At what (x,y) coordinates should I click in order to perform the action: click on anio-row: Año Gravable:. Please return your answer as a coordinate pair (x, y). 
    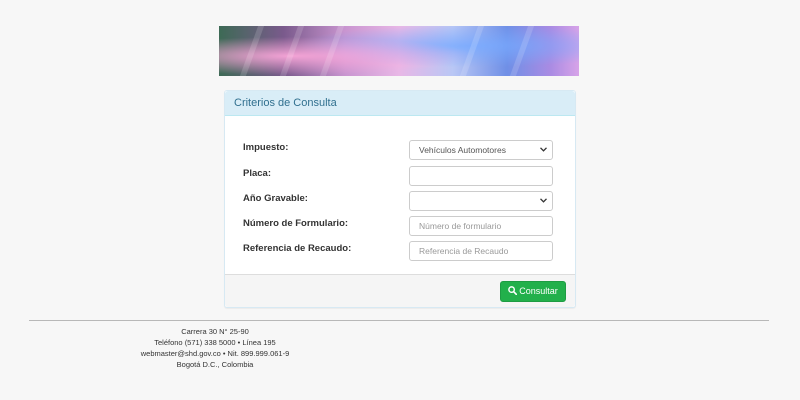
    Looking at the image, I should click on (400, 201).